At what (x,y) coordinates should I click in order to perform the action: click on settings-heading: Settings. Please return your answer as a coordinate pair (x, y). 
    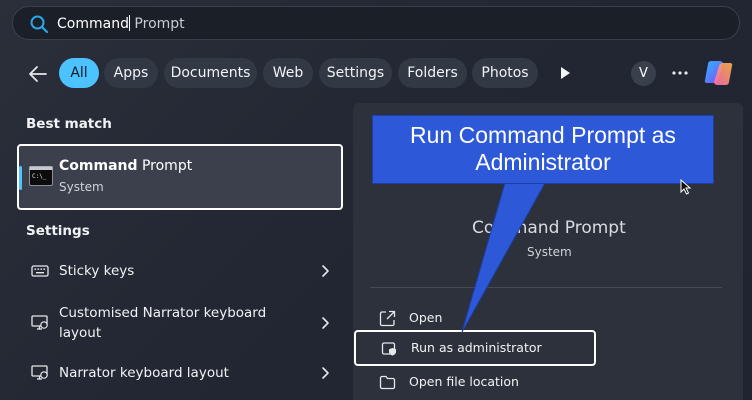
    Looking at the image, I should click on (58, 231).